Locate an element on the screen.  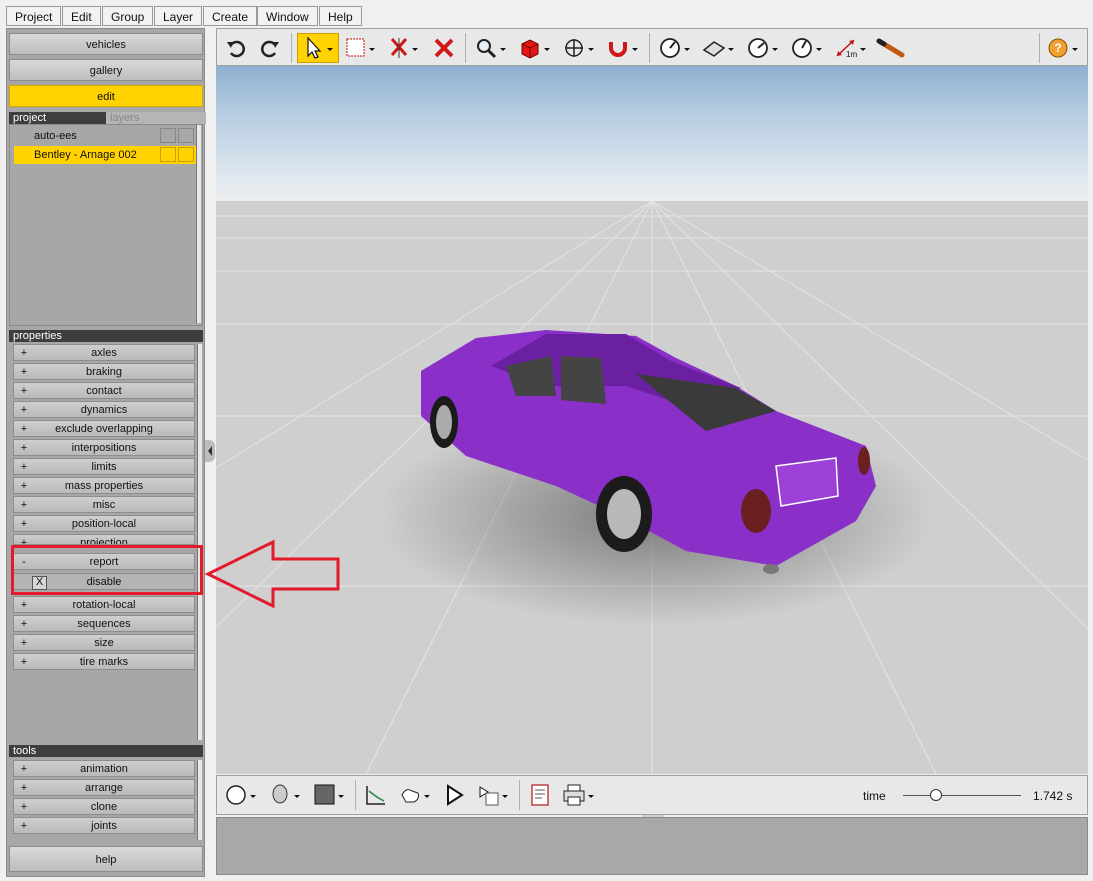
property-label: sequences is located at coordinates (104, 624).